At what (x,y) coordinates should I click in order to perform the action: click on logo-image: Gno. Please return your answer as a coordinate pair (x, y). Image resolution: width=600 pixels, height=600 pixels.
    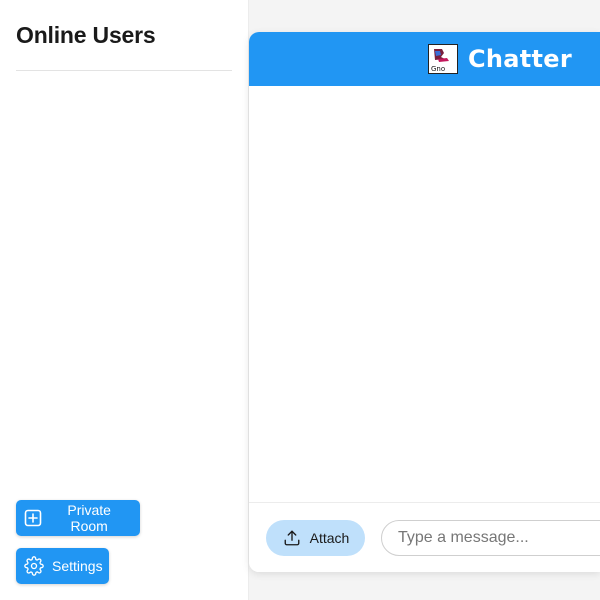
    Looking at the image, I should click on (442, 59).